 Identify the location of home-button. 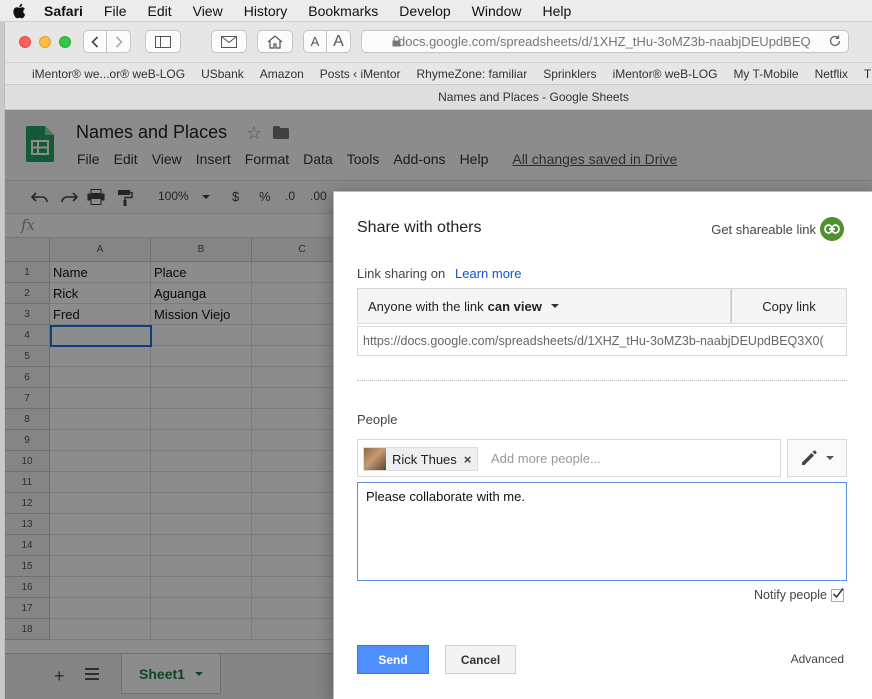
(275, 41).